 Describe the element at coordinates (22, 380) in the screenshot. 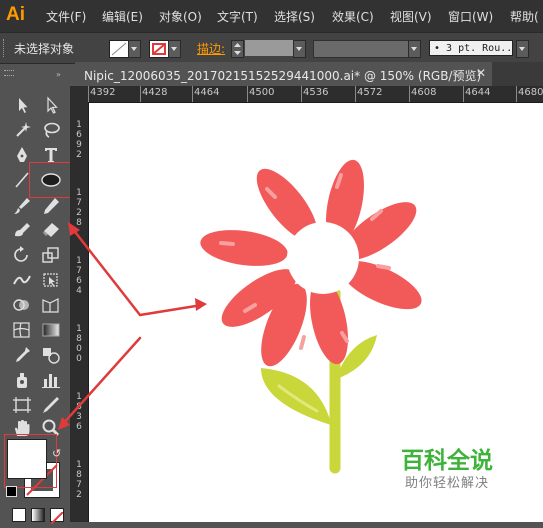

I see `symbol-sprayer-tool-icon` at that location.